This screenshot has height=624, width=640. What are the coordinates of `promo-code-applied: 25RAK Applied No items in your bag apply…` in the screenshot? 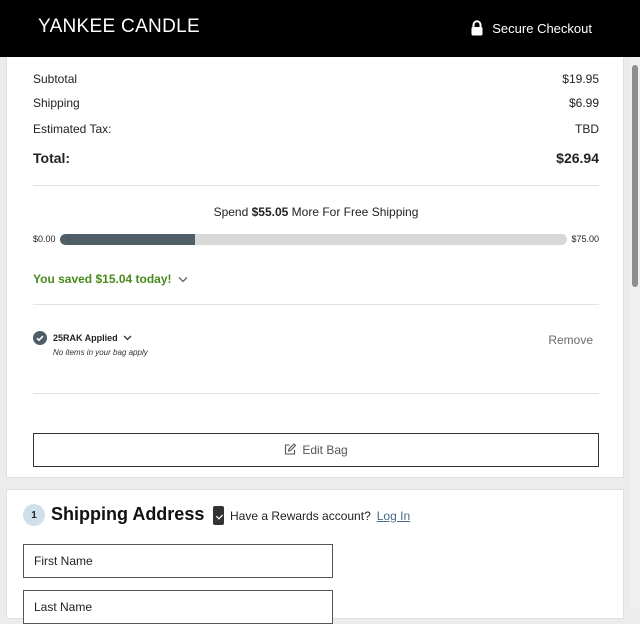 It's located at (316, 346).